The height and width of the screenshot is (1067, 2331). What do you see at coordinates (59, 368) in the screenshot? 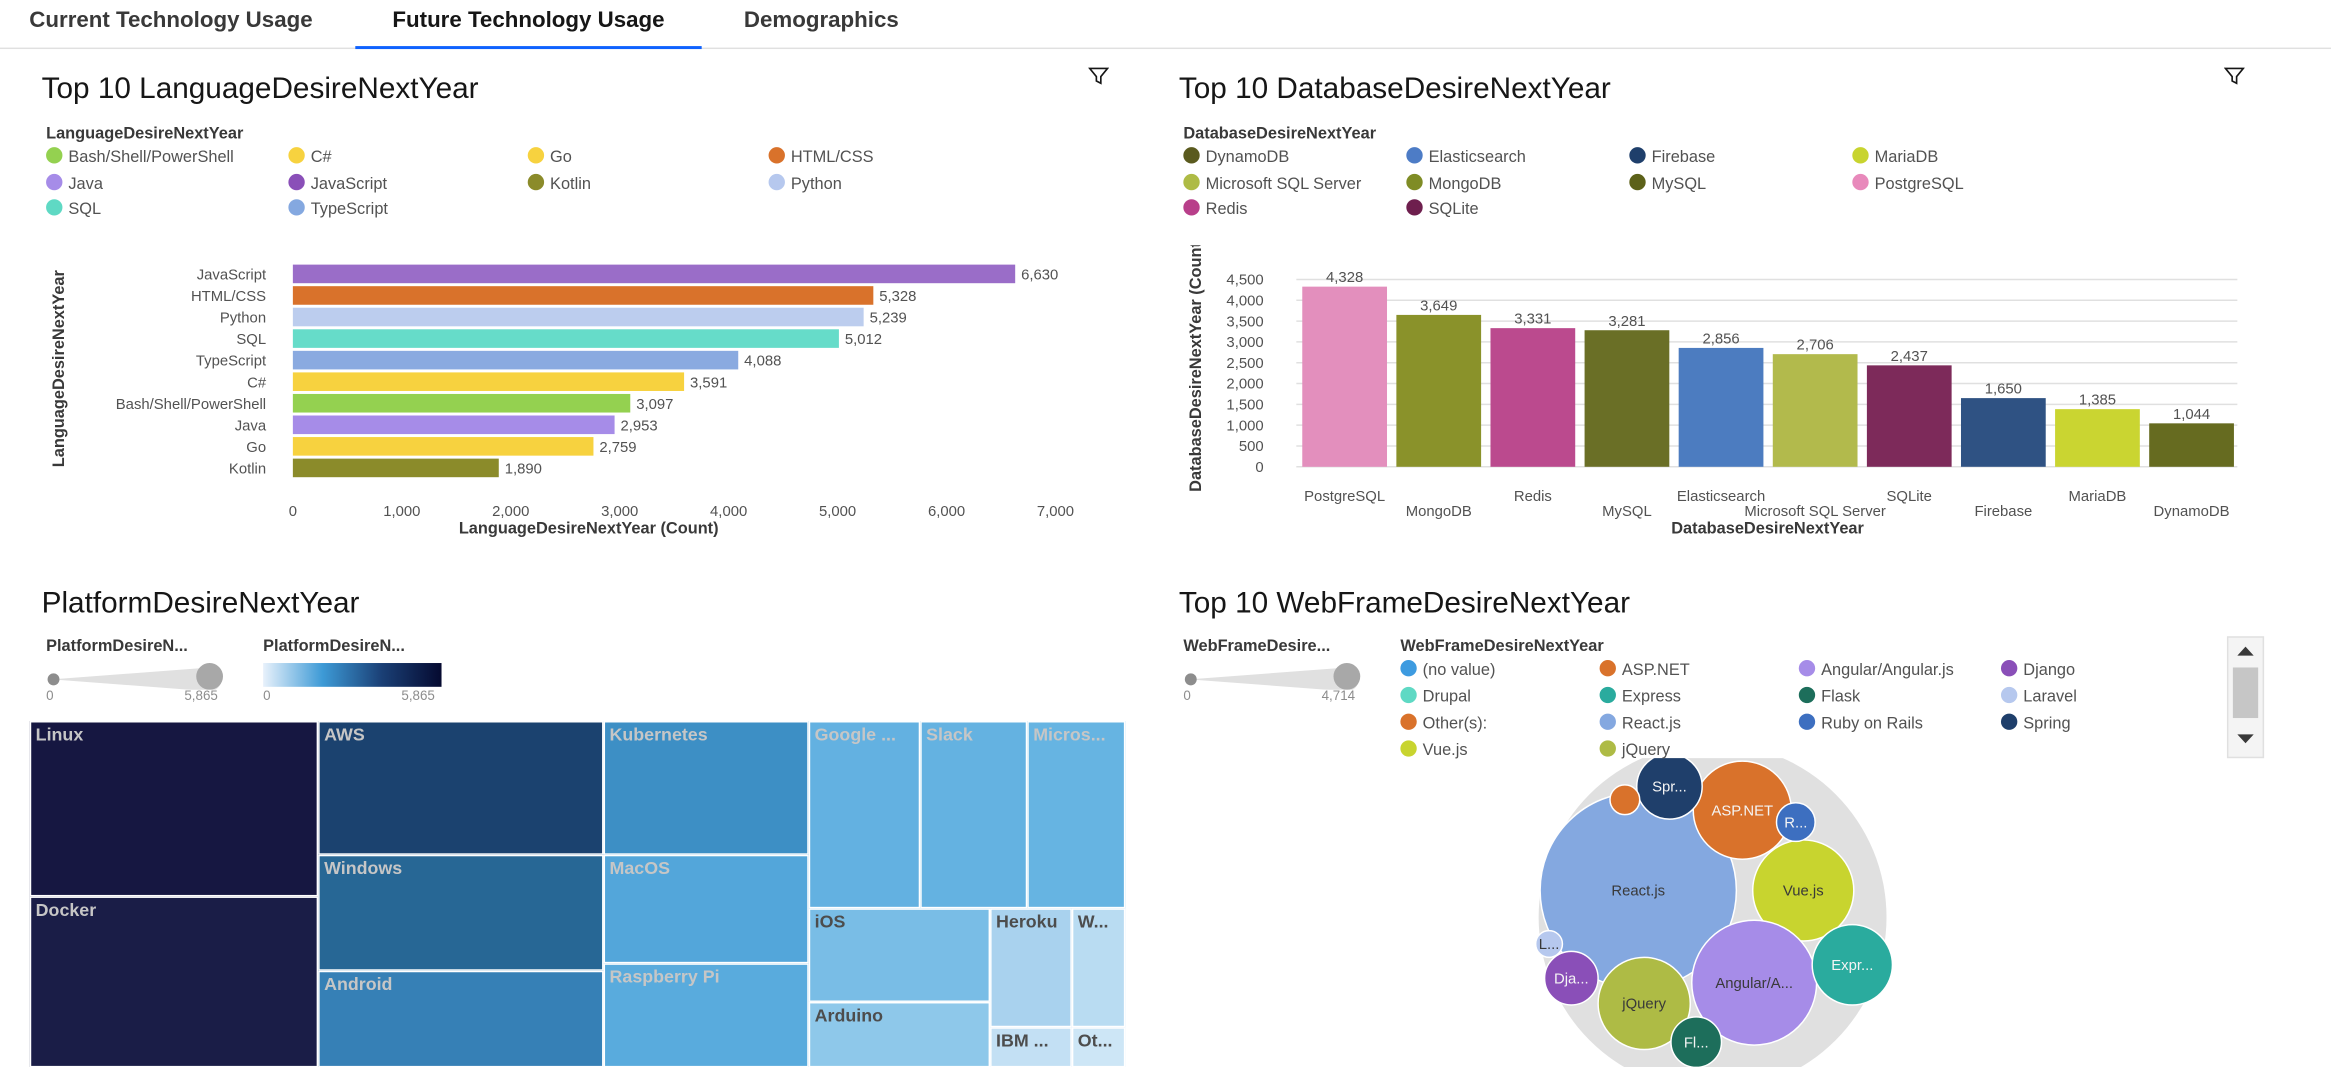
I see `language-y-axis-label: LanguageDesireNextYear` at bounding box center [59, 368].